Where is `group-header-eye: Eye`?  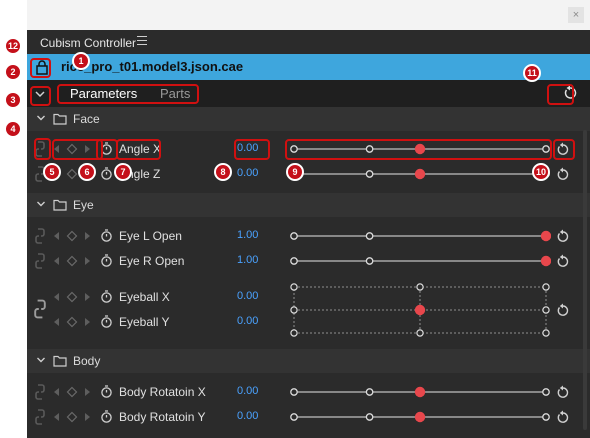 group-header-eye: Eye is located at coordinates (308, 205).